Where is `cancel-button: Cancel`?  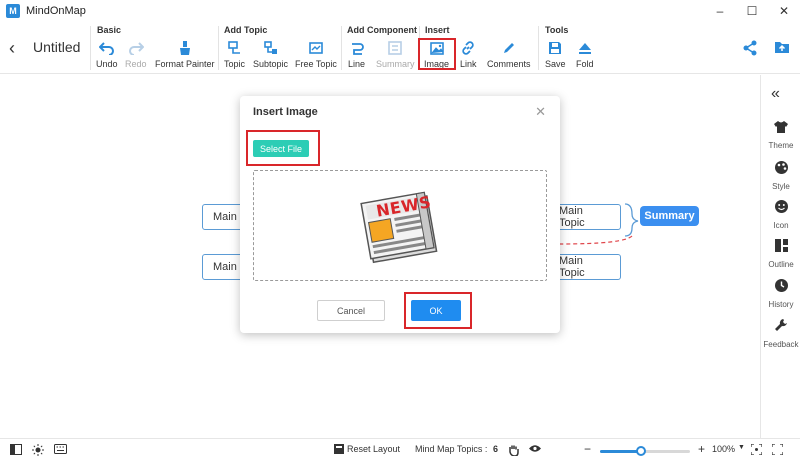 cancel-button: Cancel is located at coordinates (351, 310).